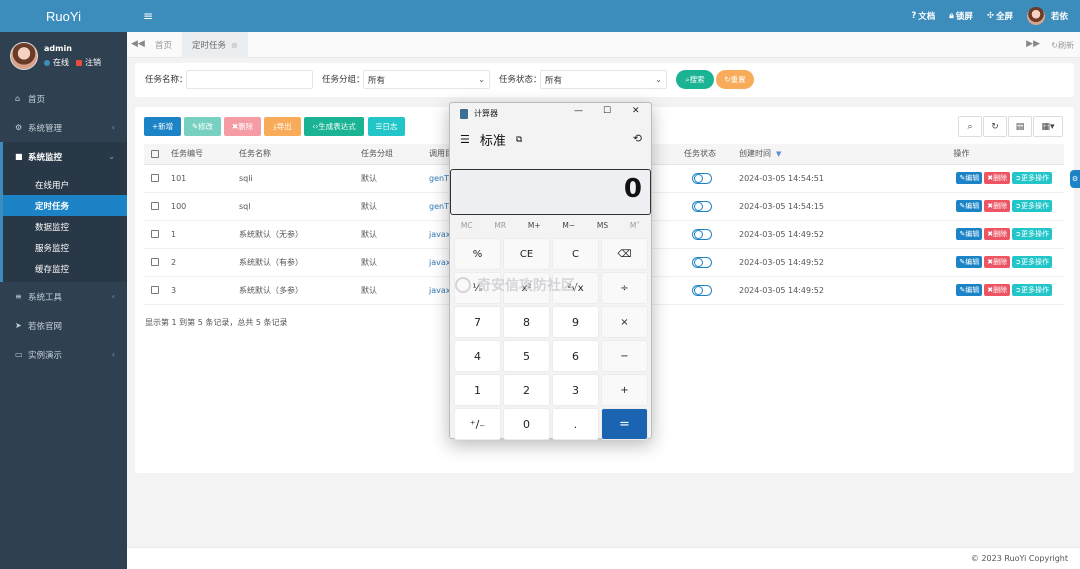  I want to click on sidebar-item-tools: ≡ 系统工具 ‹, so click(63, 296).